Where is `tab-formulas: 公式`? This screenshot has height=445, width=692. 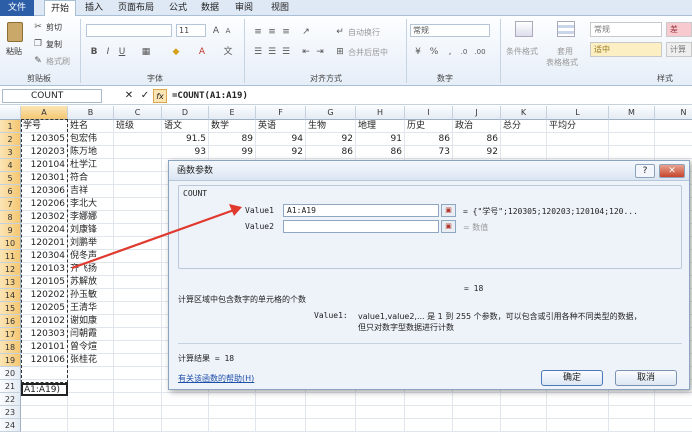 tab-formulas: 公式 is located at coordinates (178, 8).